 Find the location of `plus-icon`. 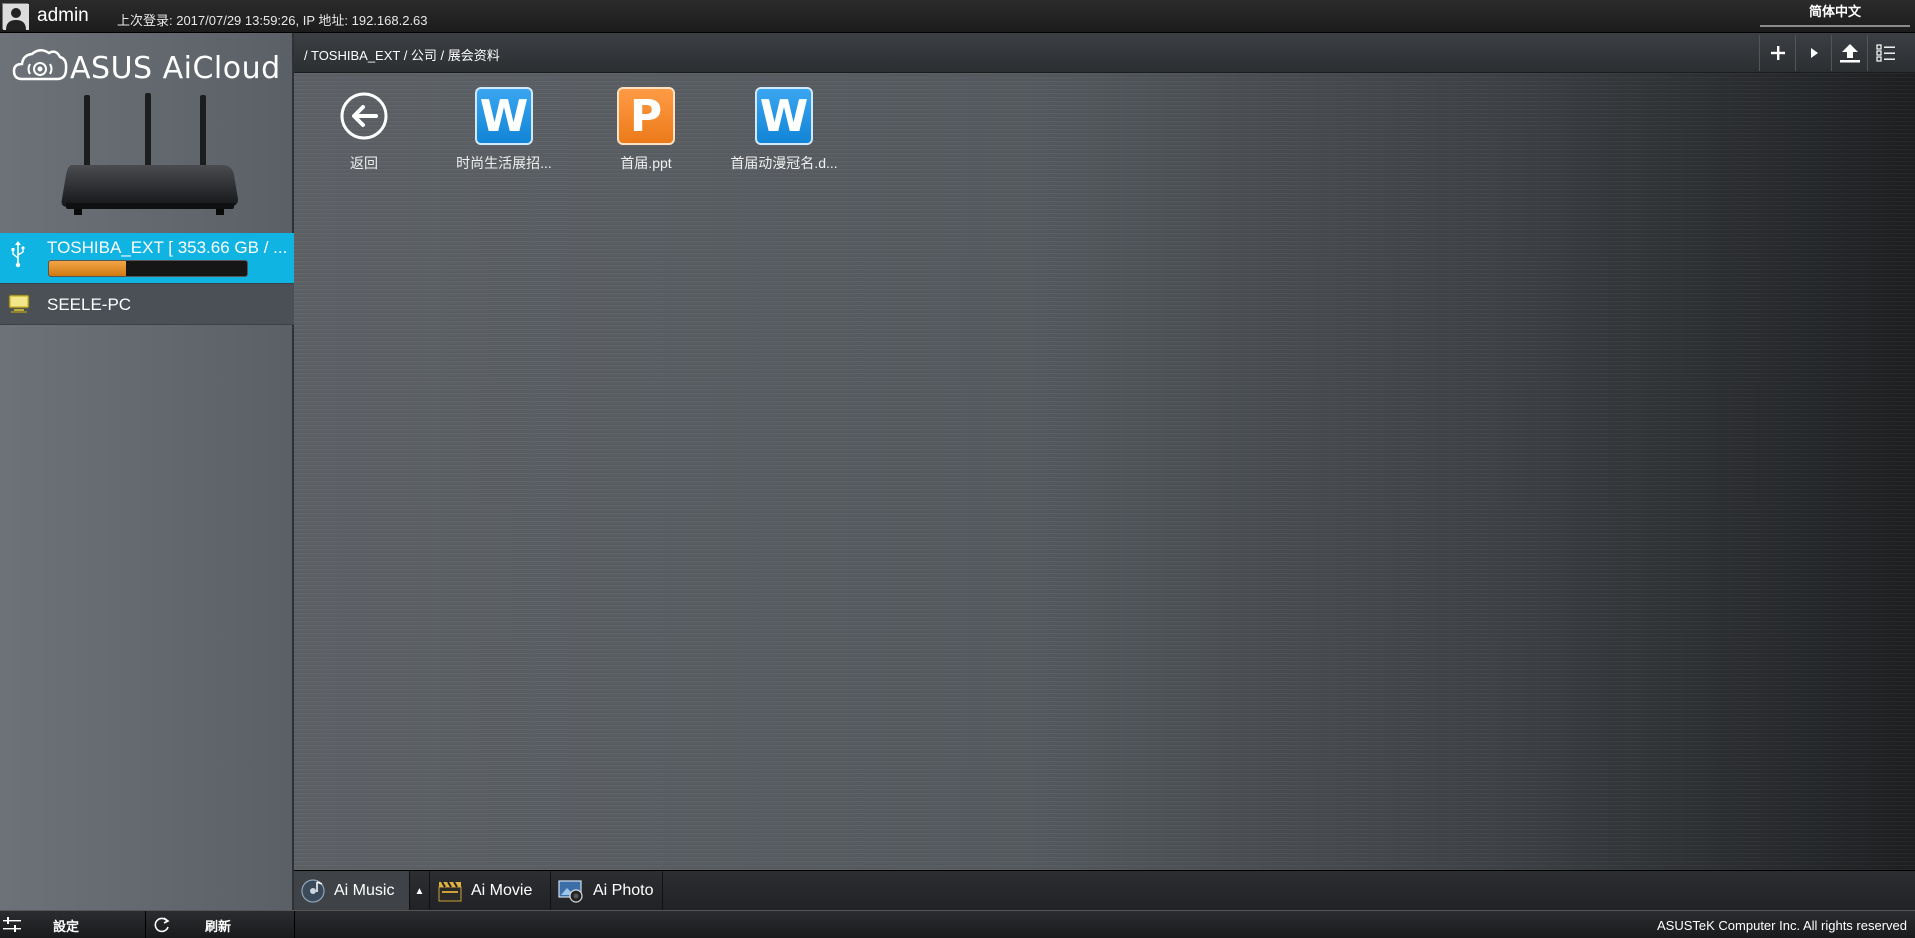

plus-icon is located at coordinates (1777, 53).